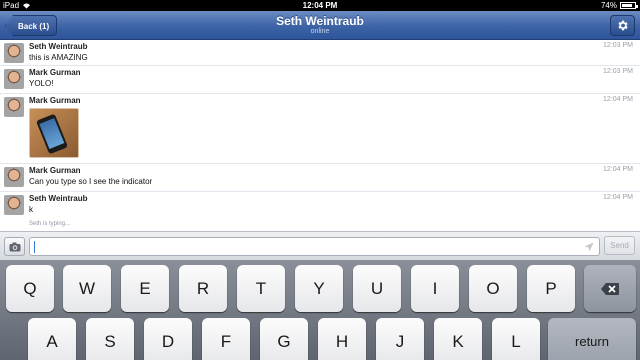  I want to click on key-g: G, so click(284, 339).